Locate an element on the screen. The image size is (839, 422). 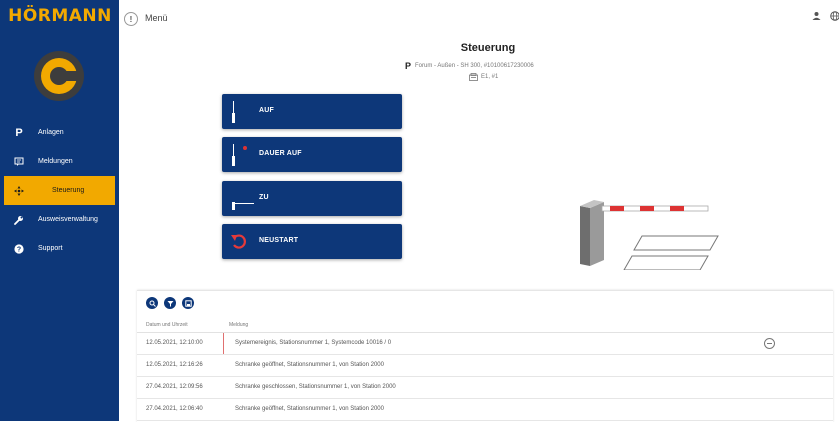
column-header-datetime: Datum und Uhrzeit is located at coordinates (167, 325).